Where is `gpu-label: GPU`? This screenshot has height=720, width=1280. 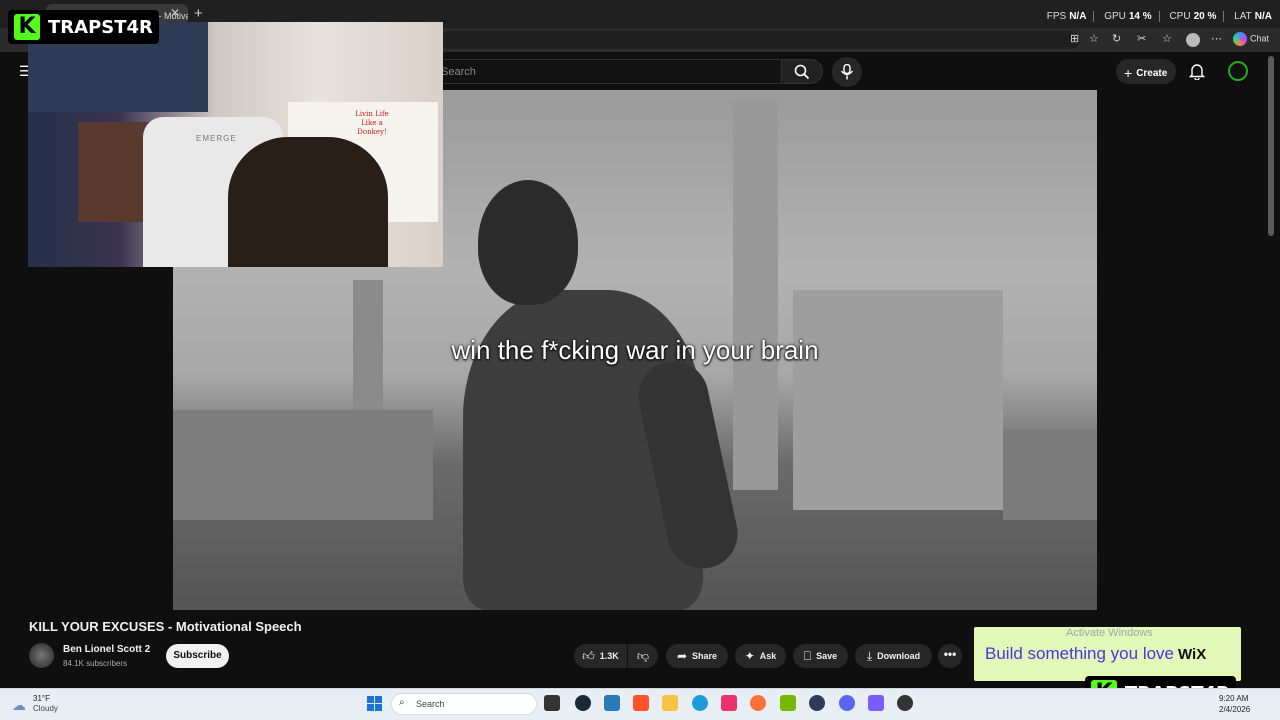
gpu-label: GPU is located at coordinates (1115, 17).